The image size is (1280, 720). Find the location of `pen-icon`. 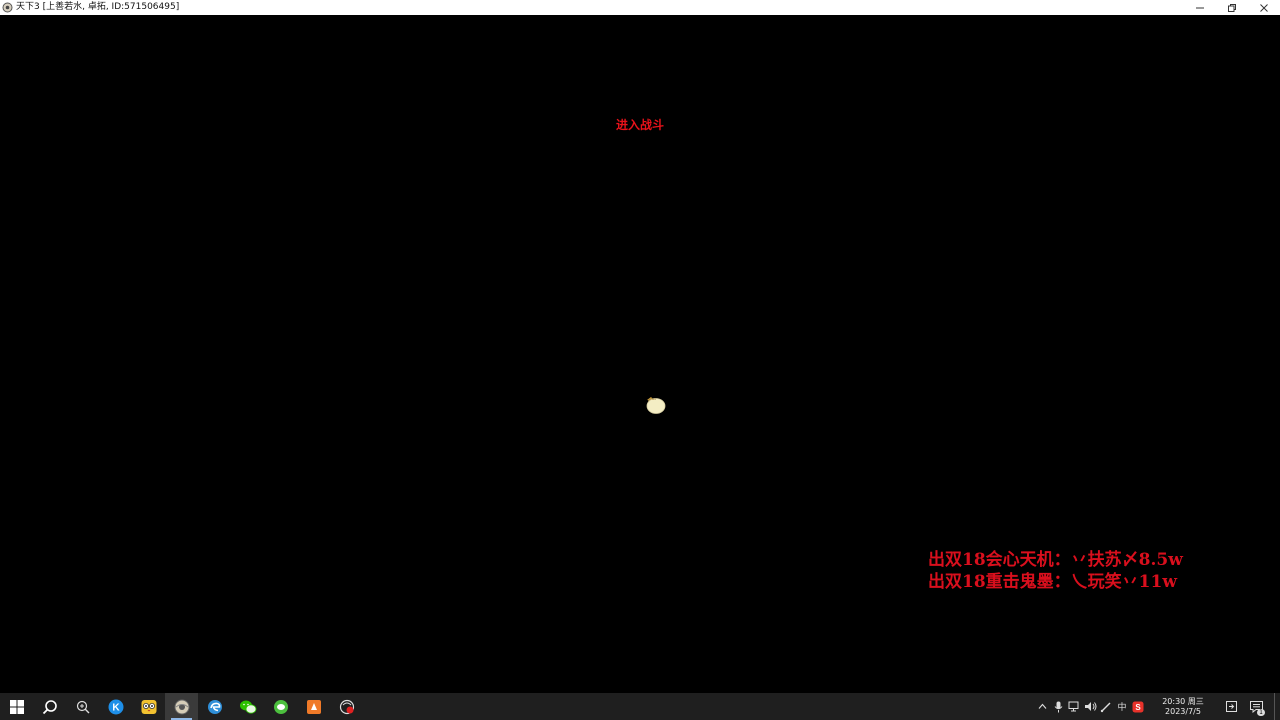

pen-icon is located at coordinates (1105, 707).